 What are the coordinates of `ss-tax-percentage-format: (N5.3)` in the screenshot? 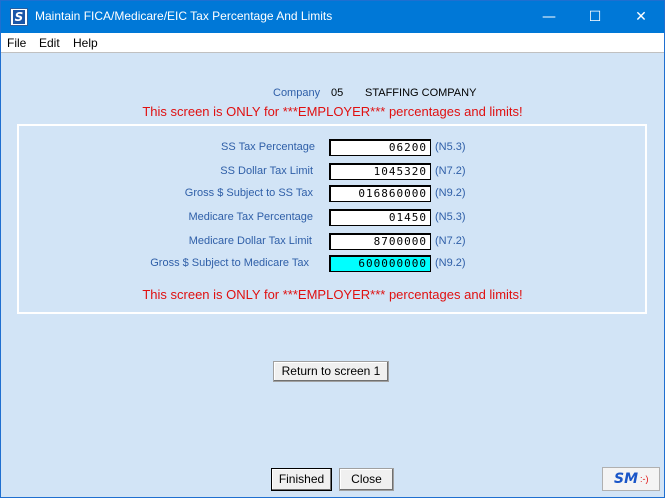 It's located at (450, 147).